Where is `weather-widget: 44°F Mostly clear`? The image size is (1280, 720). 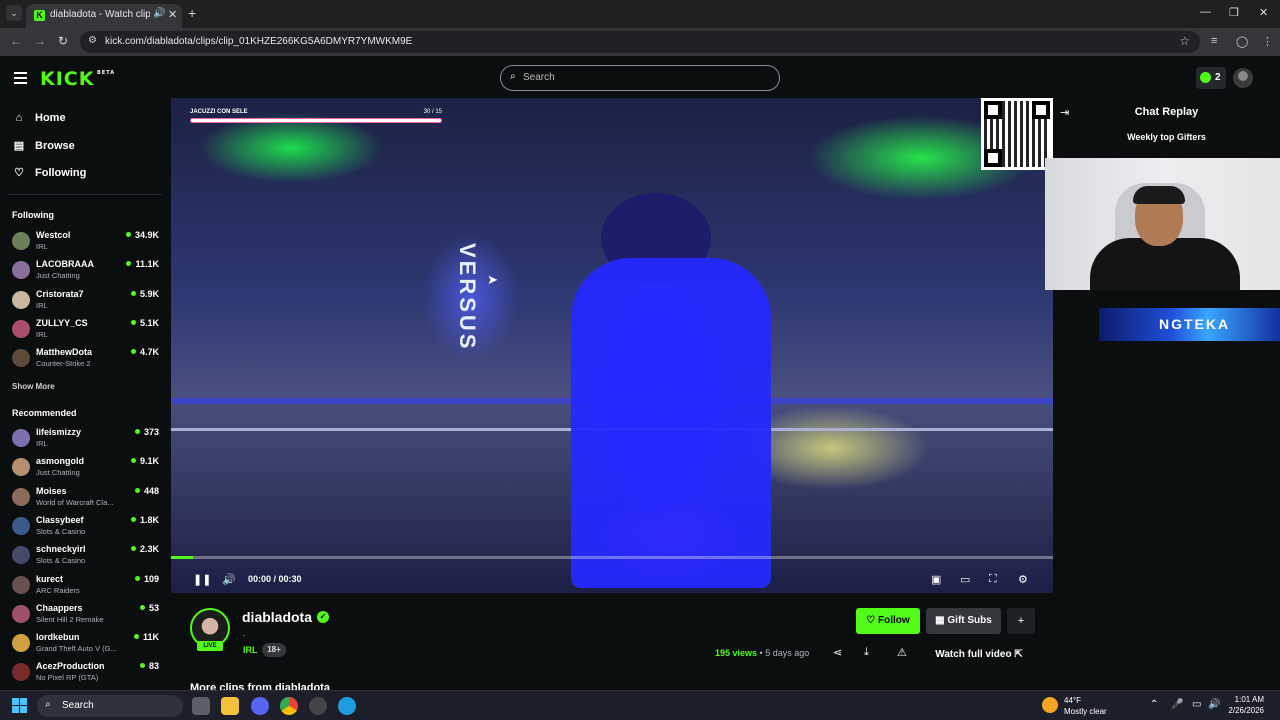 weather-widget: 44°F Mostly clear is located at coordinates (1082, 706).